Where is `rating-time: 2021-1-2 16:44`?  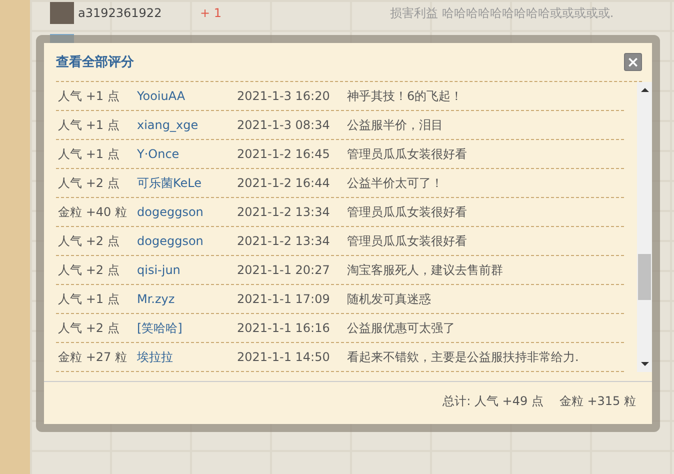
rating-time: 2021-1-2 16:44 is located at coordinates (284, 183).